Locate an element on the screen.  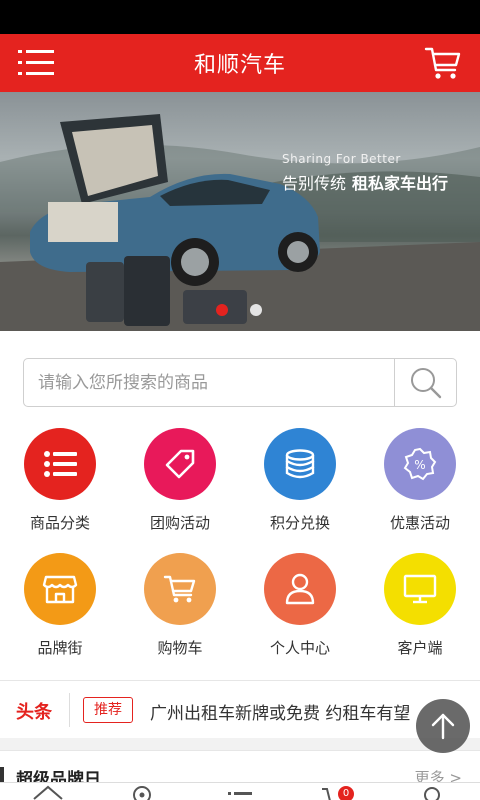
recommend-badge: 推荐 is located at coordinates (108, 710).